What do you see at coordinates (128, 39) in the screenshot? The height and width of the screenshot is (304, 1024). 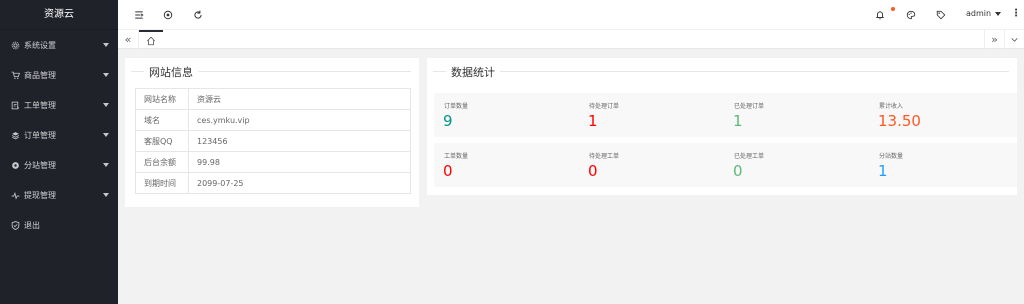 I see `tabs-prev-icon: «` at bounding box center [128, 39].